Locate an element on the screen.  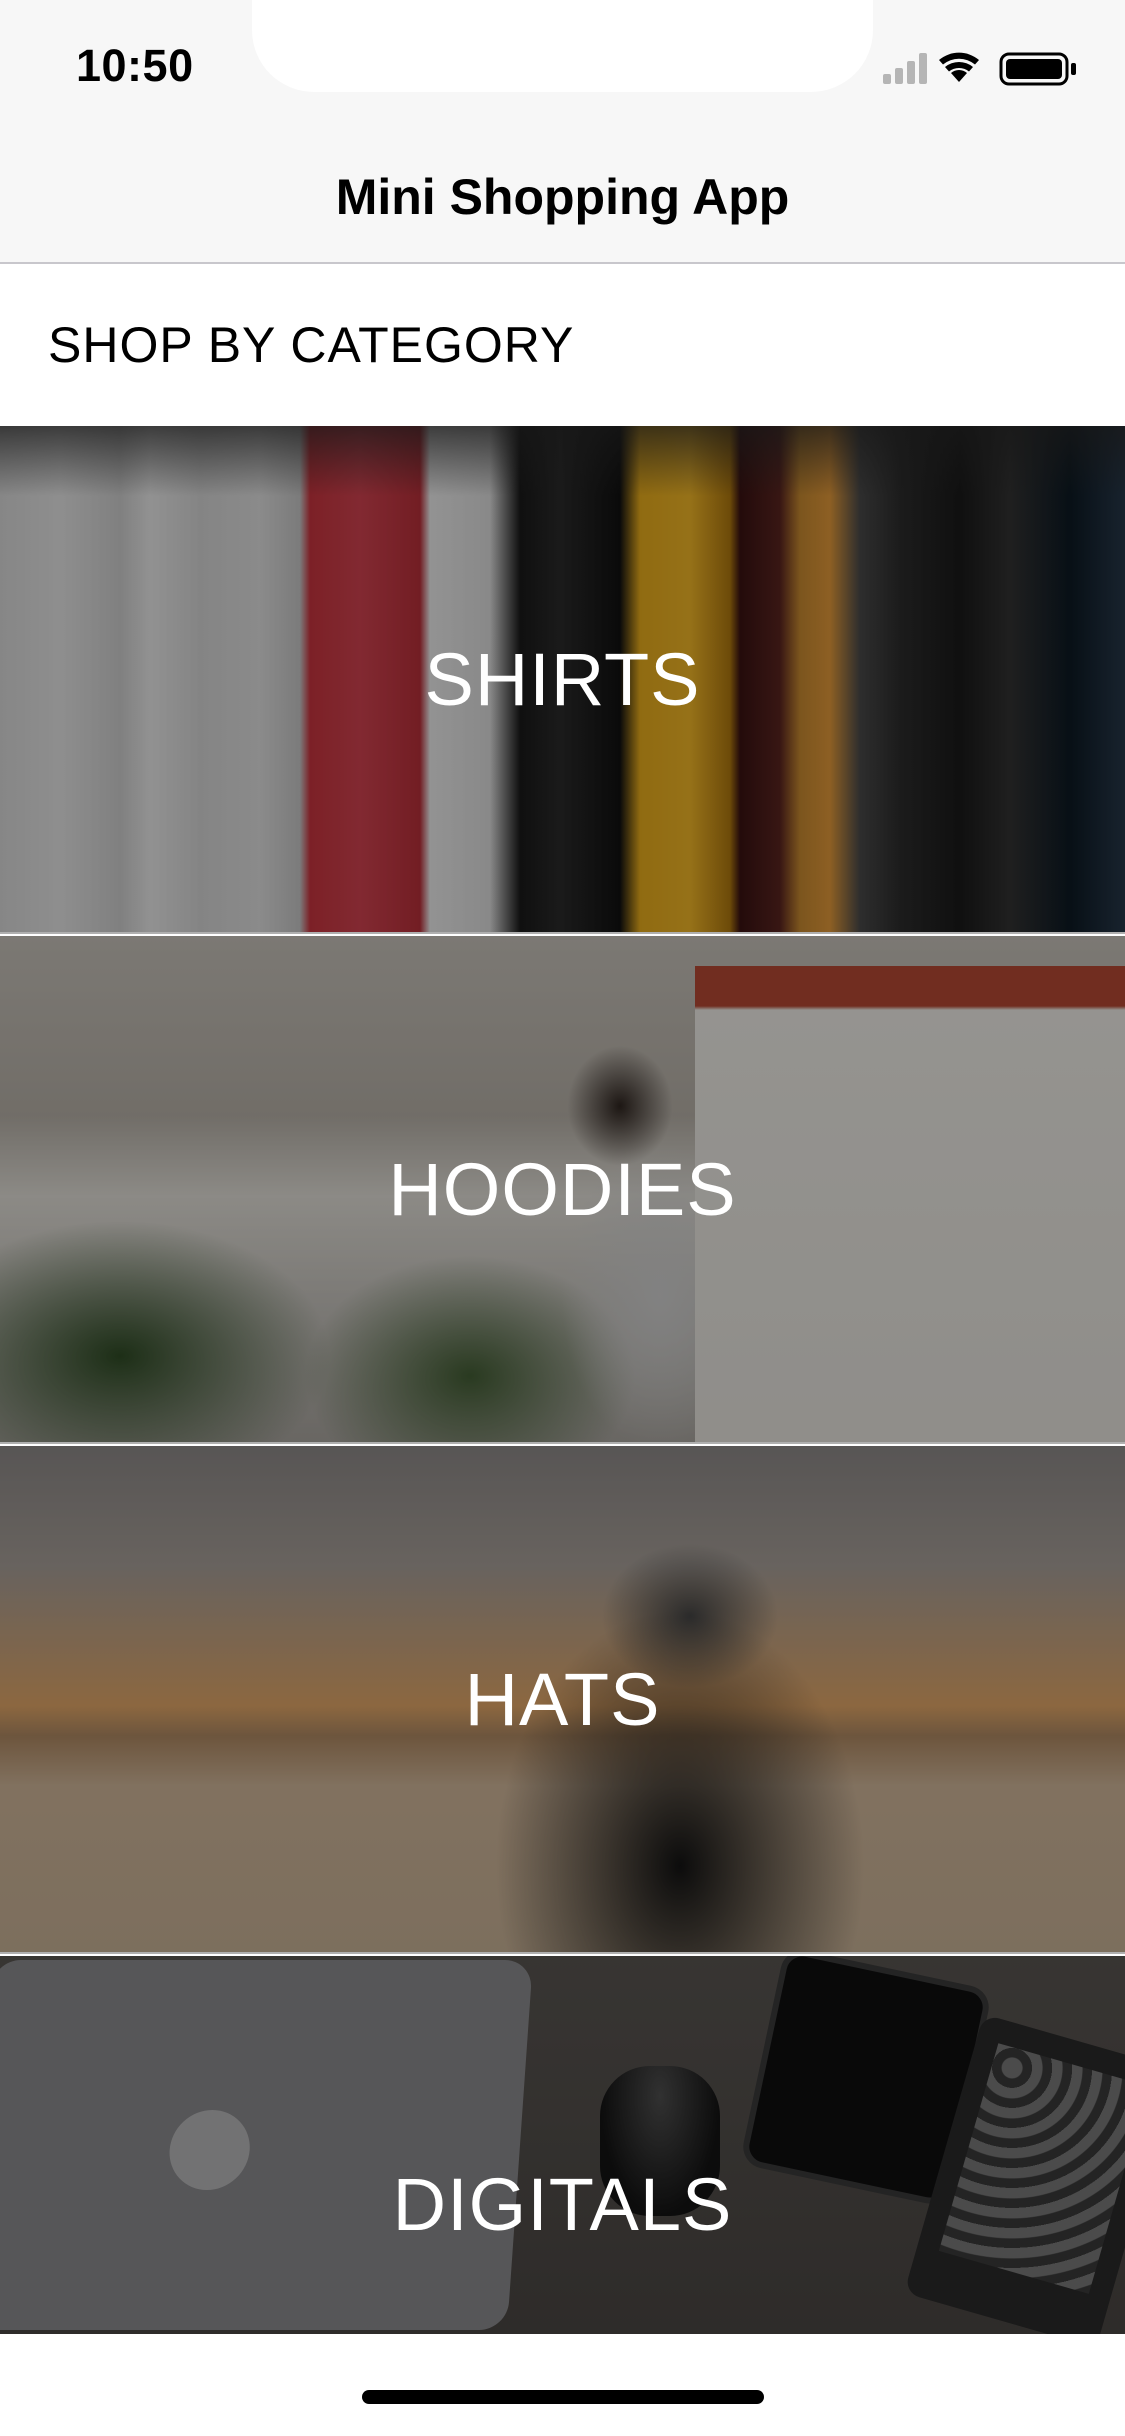
category-label: HATS is located at coordinates (562, 1699).